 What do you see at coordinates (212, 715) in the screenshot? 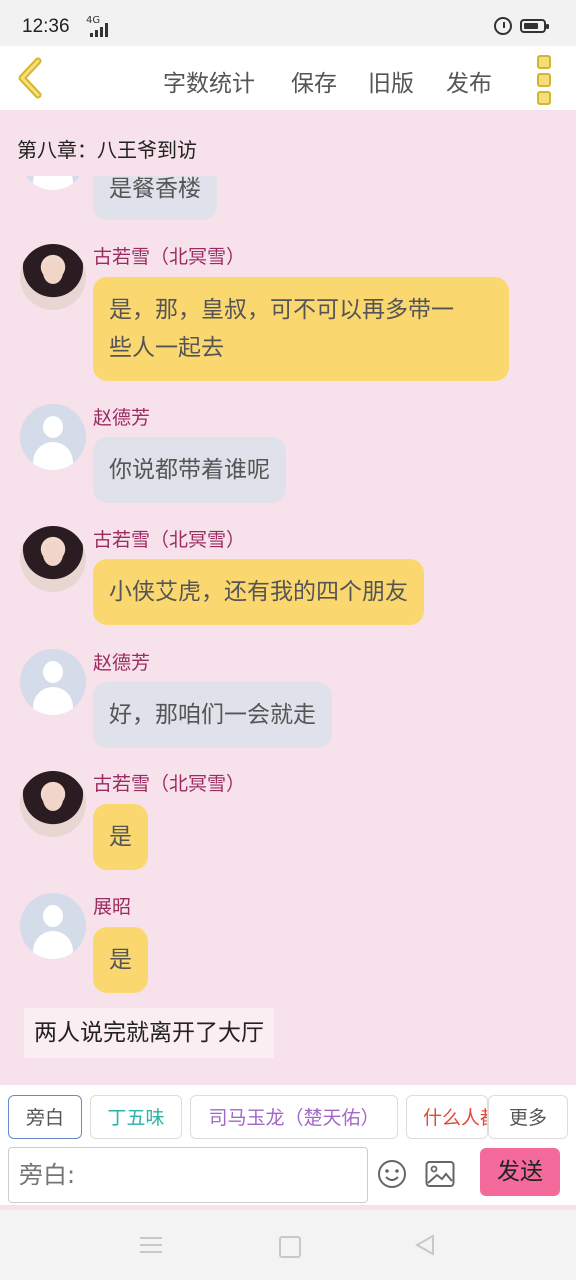
I see `message-bubble: 好，那咱们一会就走` at bounding box center [212, 715].